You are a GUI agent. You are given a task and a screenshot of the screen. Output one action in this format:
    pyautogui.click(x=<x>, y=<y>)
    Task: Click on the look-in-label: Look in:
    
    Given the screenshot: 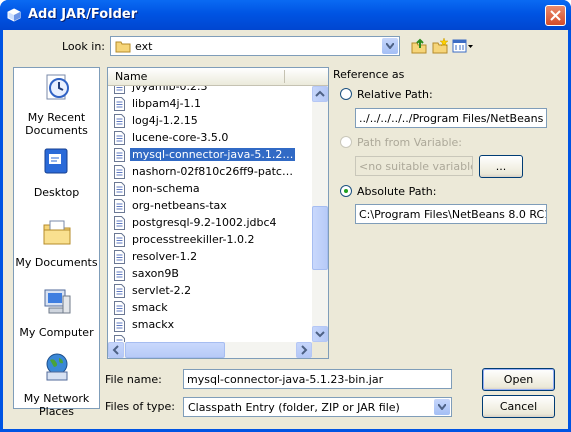 What is the action you would take?
    pyautogui.click(x=83, y=46)
    